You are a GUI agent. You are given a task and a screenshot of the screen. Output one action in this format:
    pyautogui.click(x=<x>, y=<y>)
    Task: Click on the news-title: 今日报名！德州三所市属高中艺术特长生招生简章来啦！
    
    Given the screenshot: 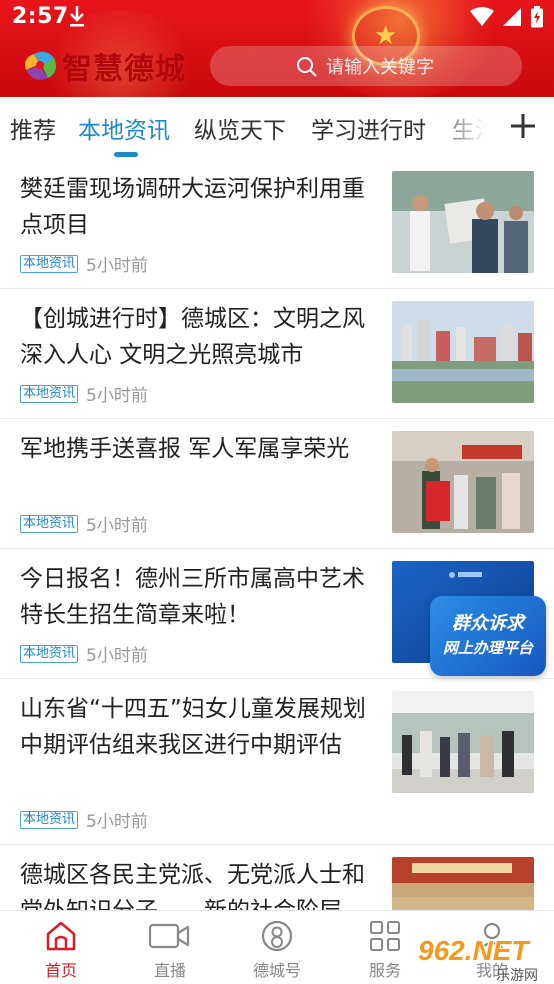 What is the action you would take?
    pyautogui.click(x=192, y=597)
    